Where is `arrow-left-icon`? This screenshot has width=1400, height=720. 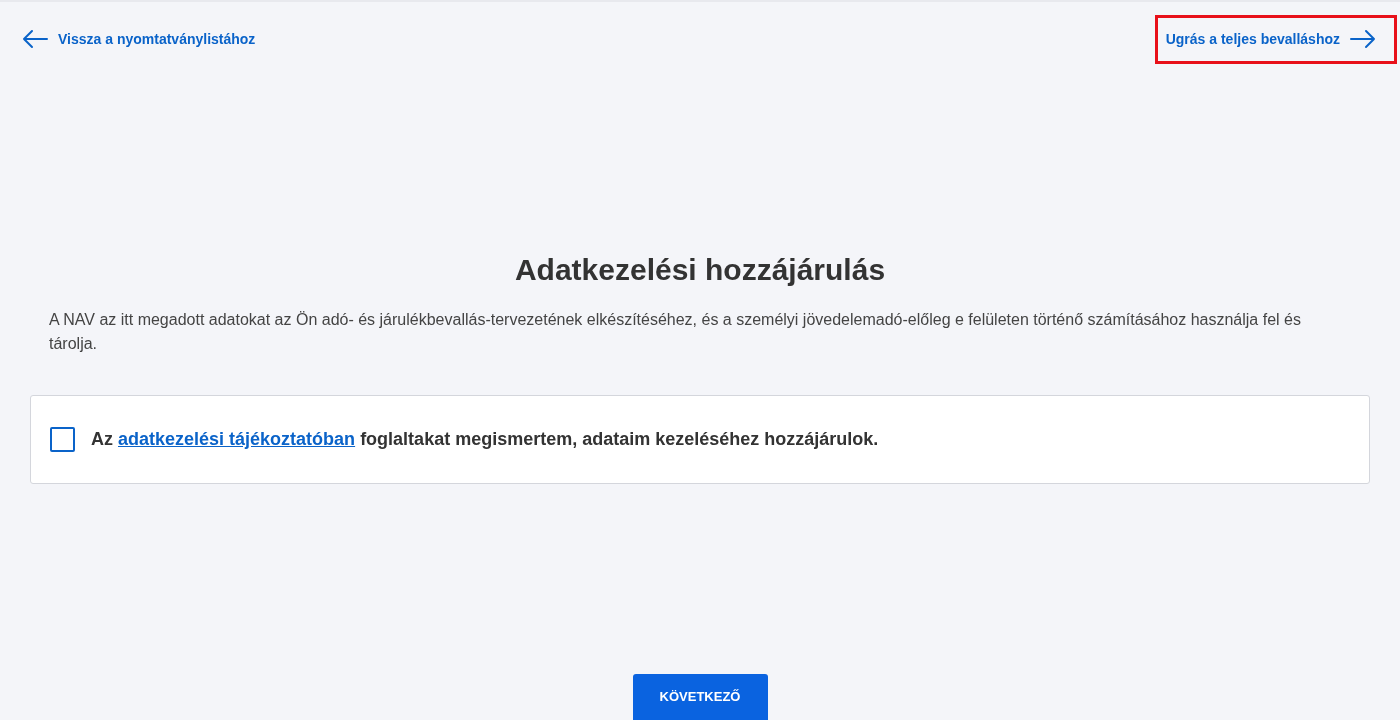 arrow-left-icon is located at coordinates (35, 39).